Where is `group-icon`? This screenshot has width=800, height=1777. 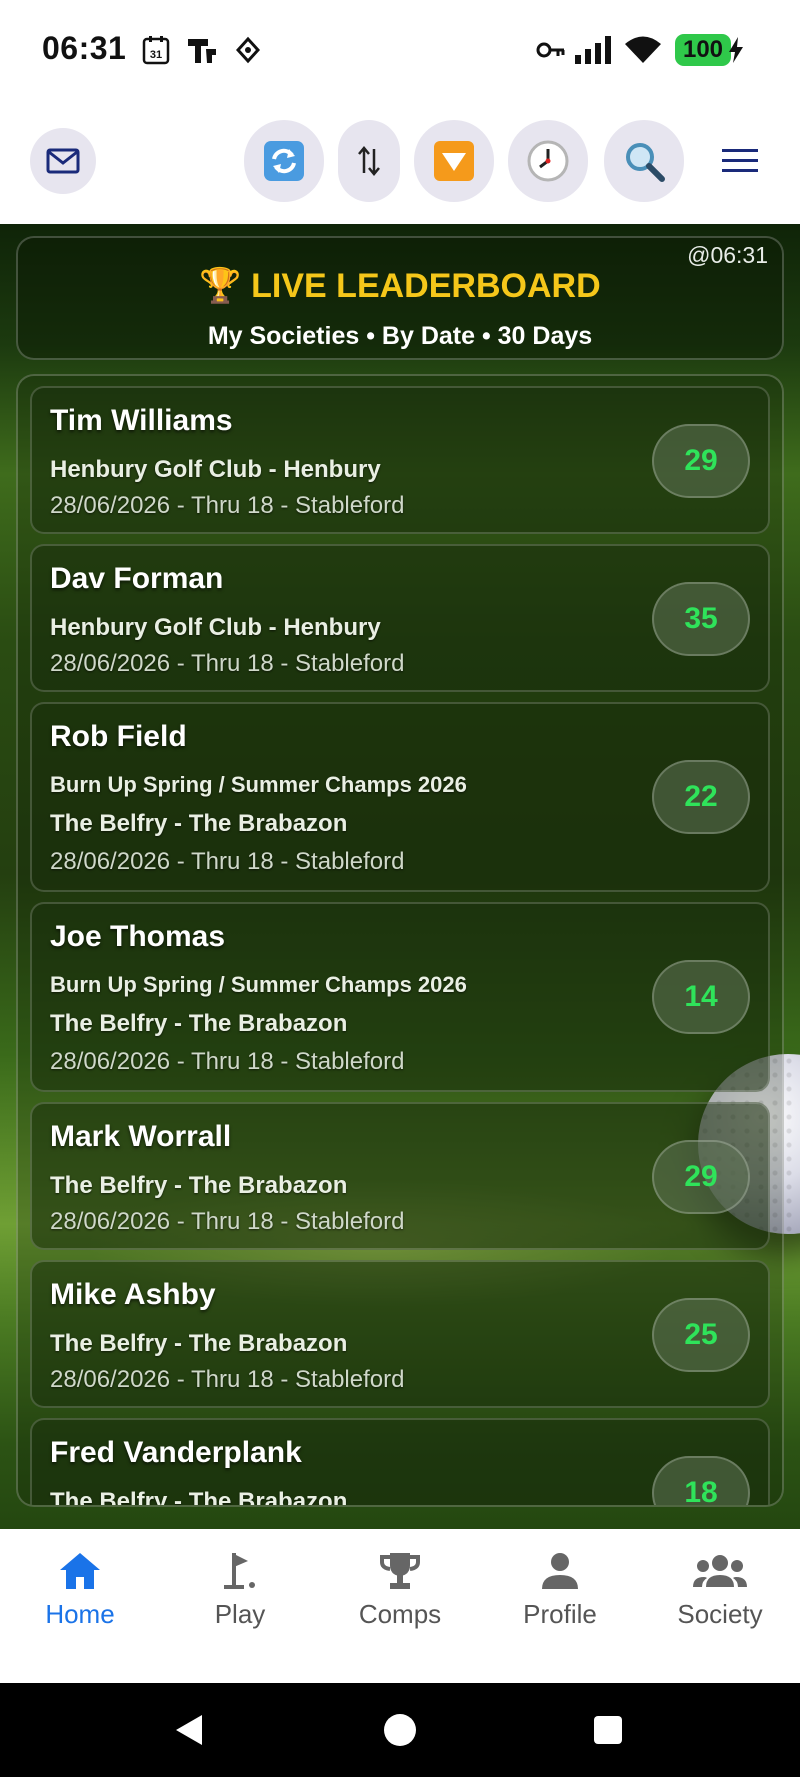 group-icon is located at coordinates (720, 1571).